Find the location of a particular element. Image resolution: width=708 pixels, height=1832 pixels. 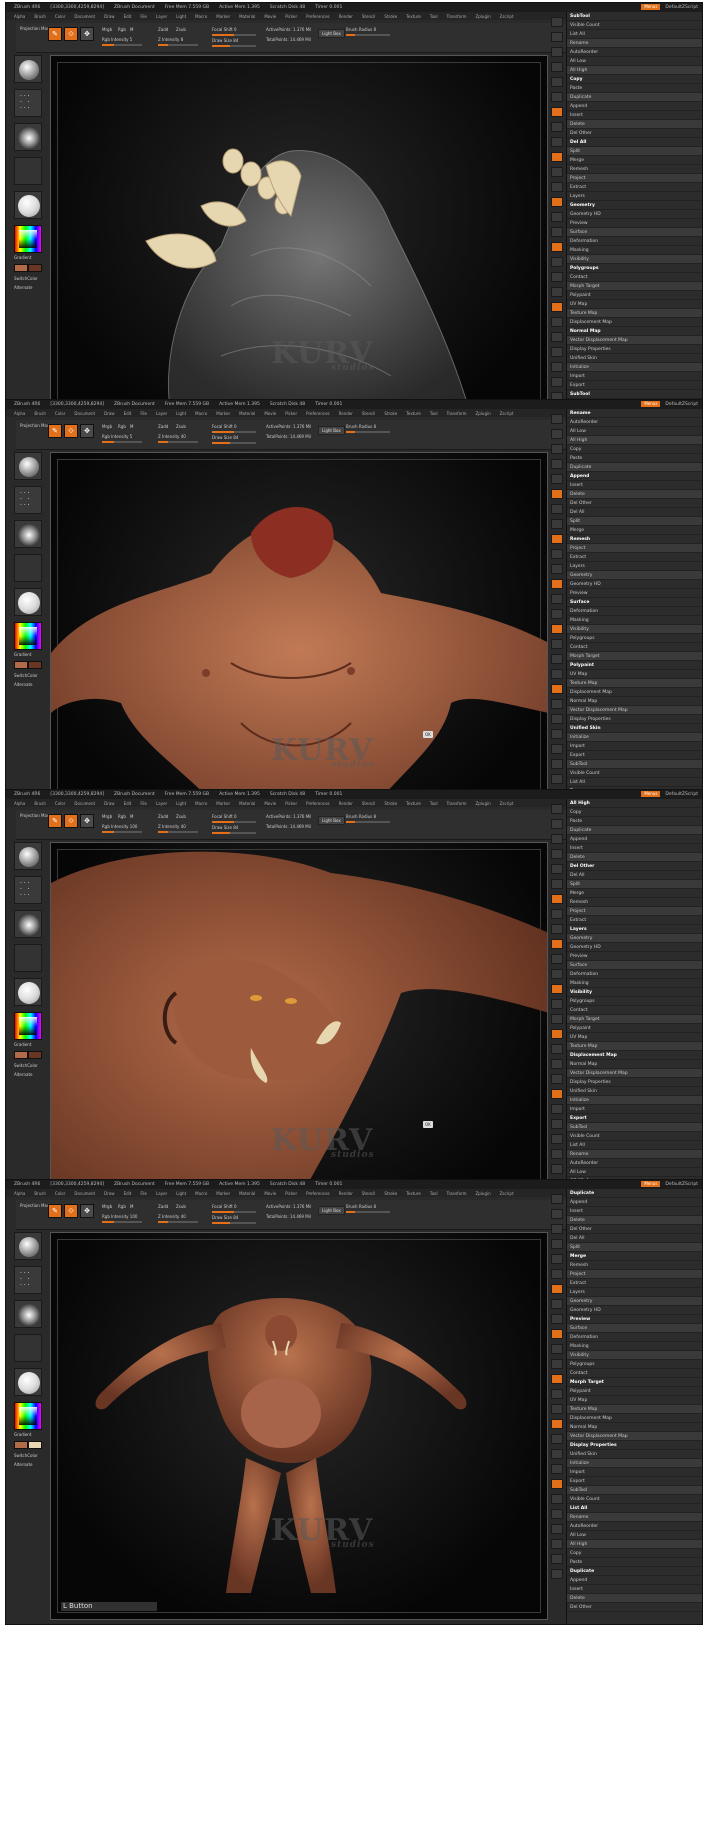

z-intensity-slider: Z Intensity 40 is located at coordinates (172, 1216).